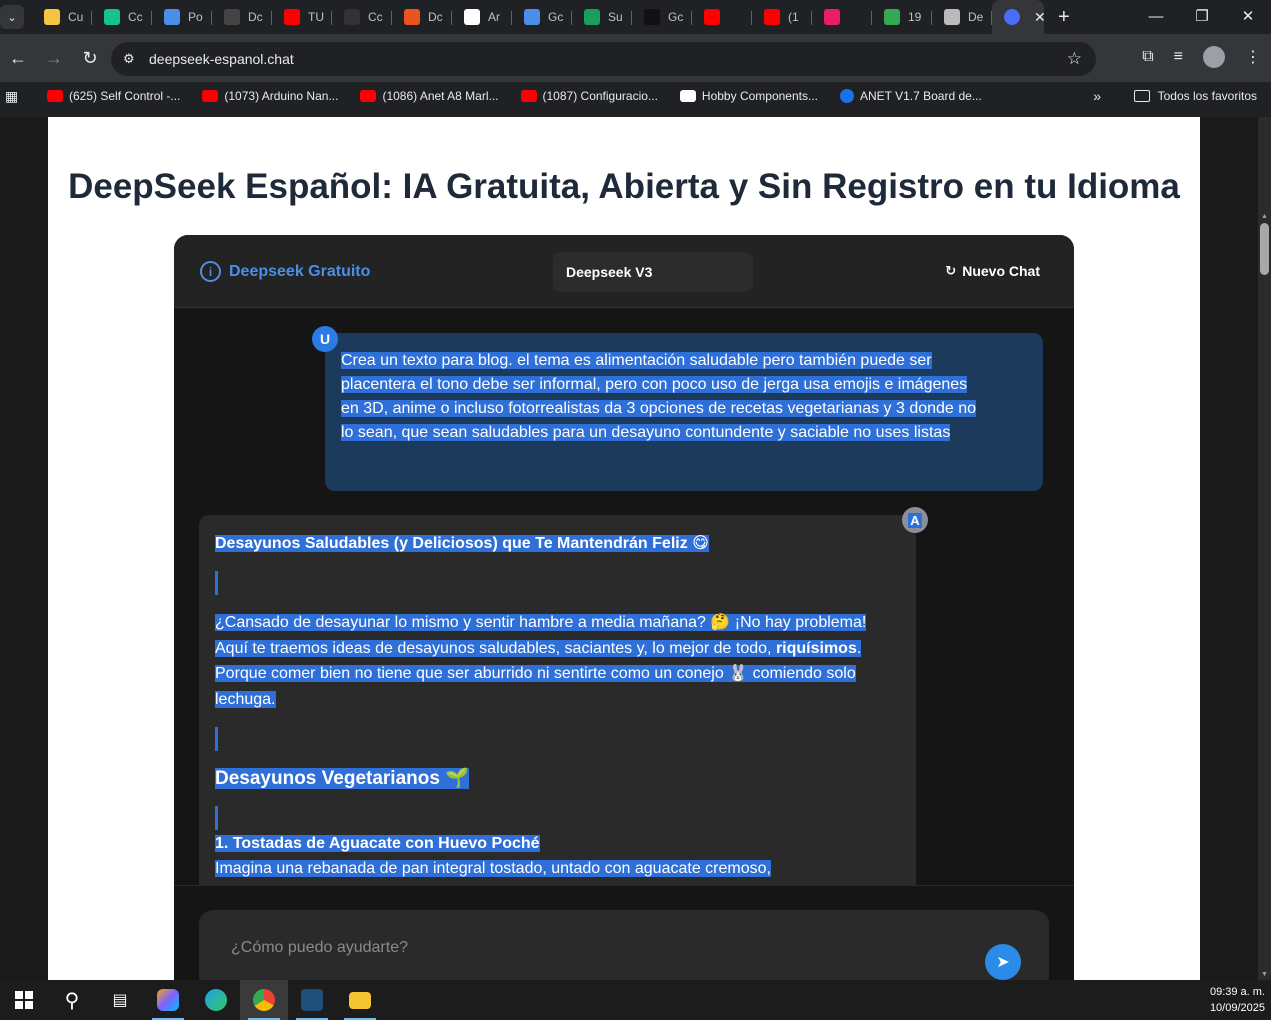  Describe the element at coordinates (1018, 17) in the screenshot. I see `tab-active: ✕` at that location.